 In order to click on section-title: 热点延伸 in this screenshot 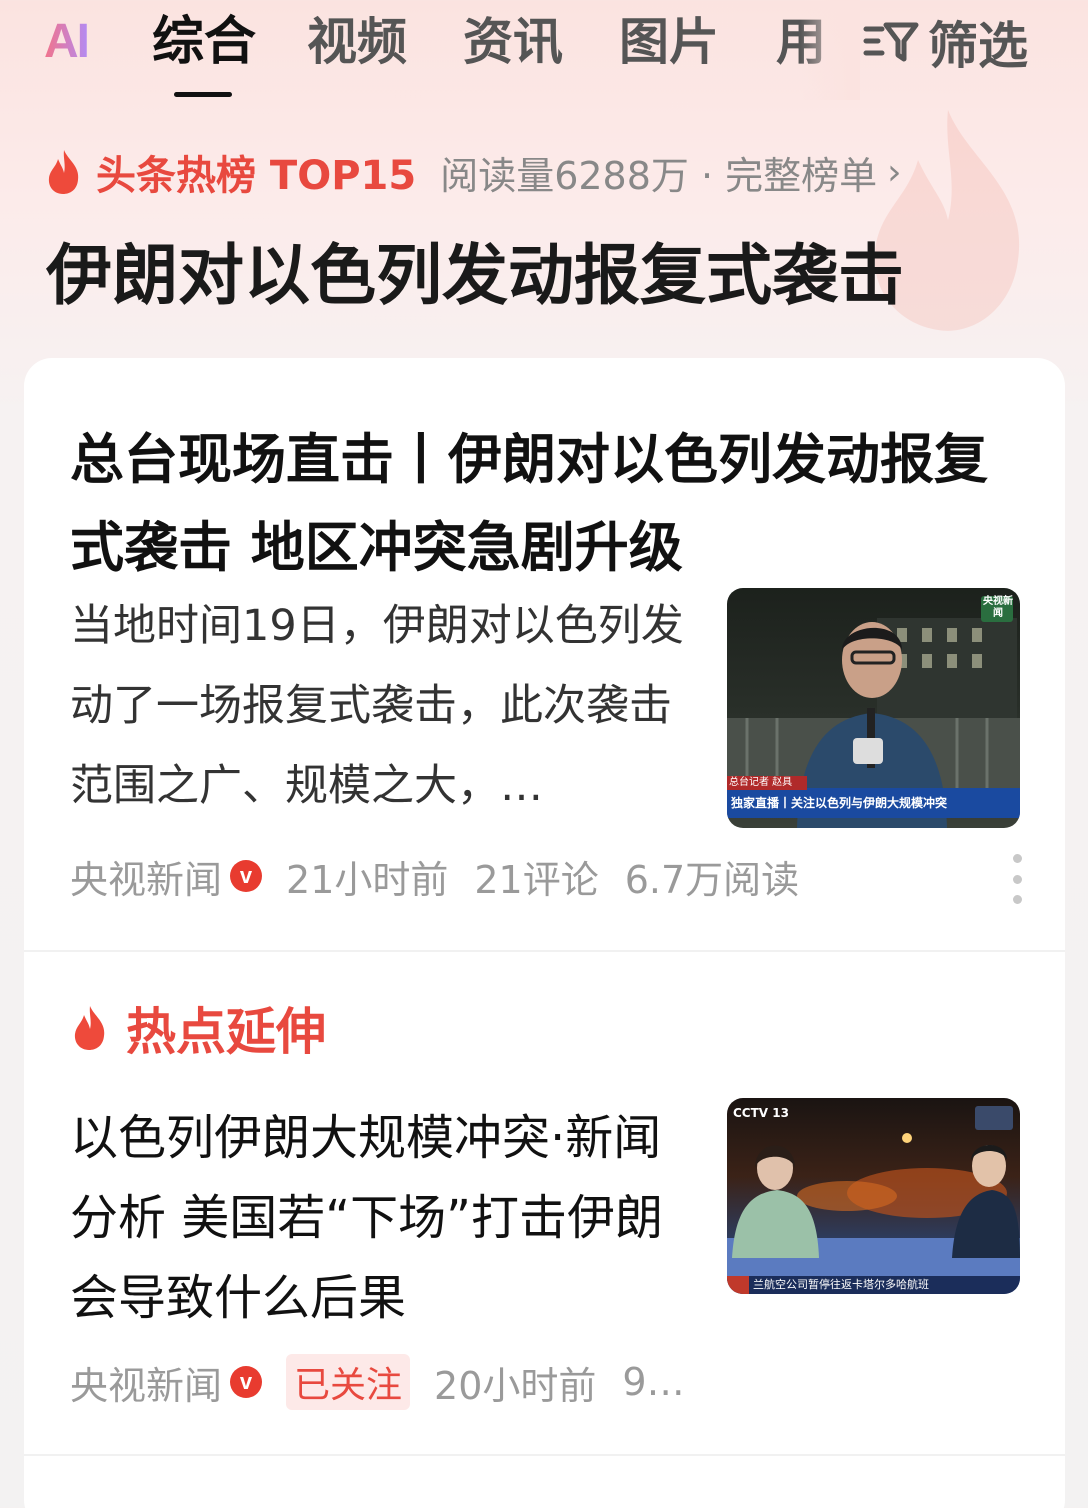, I will do `click(226, 1032)`.